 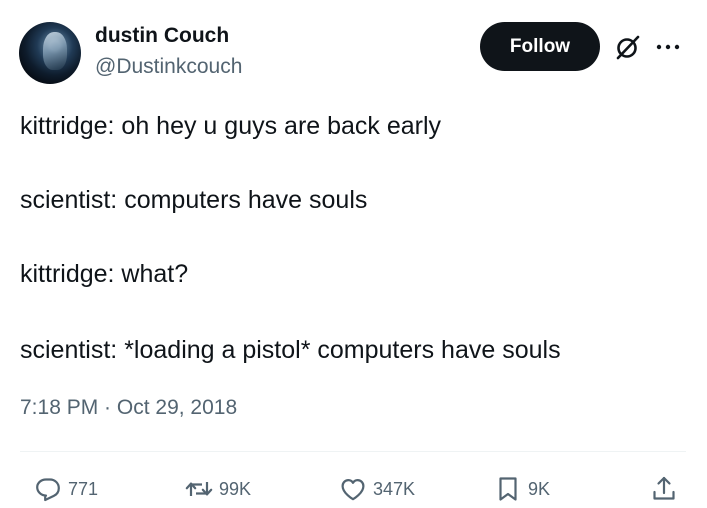 I want to click on circle-slash-icon, so click(x=628, y=47).